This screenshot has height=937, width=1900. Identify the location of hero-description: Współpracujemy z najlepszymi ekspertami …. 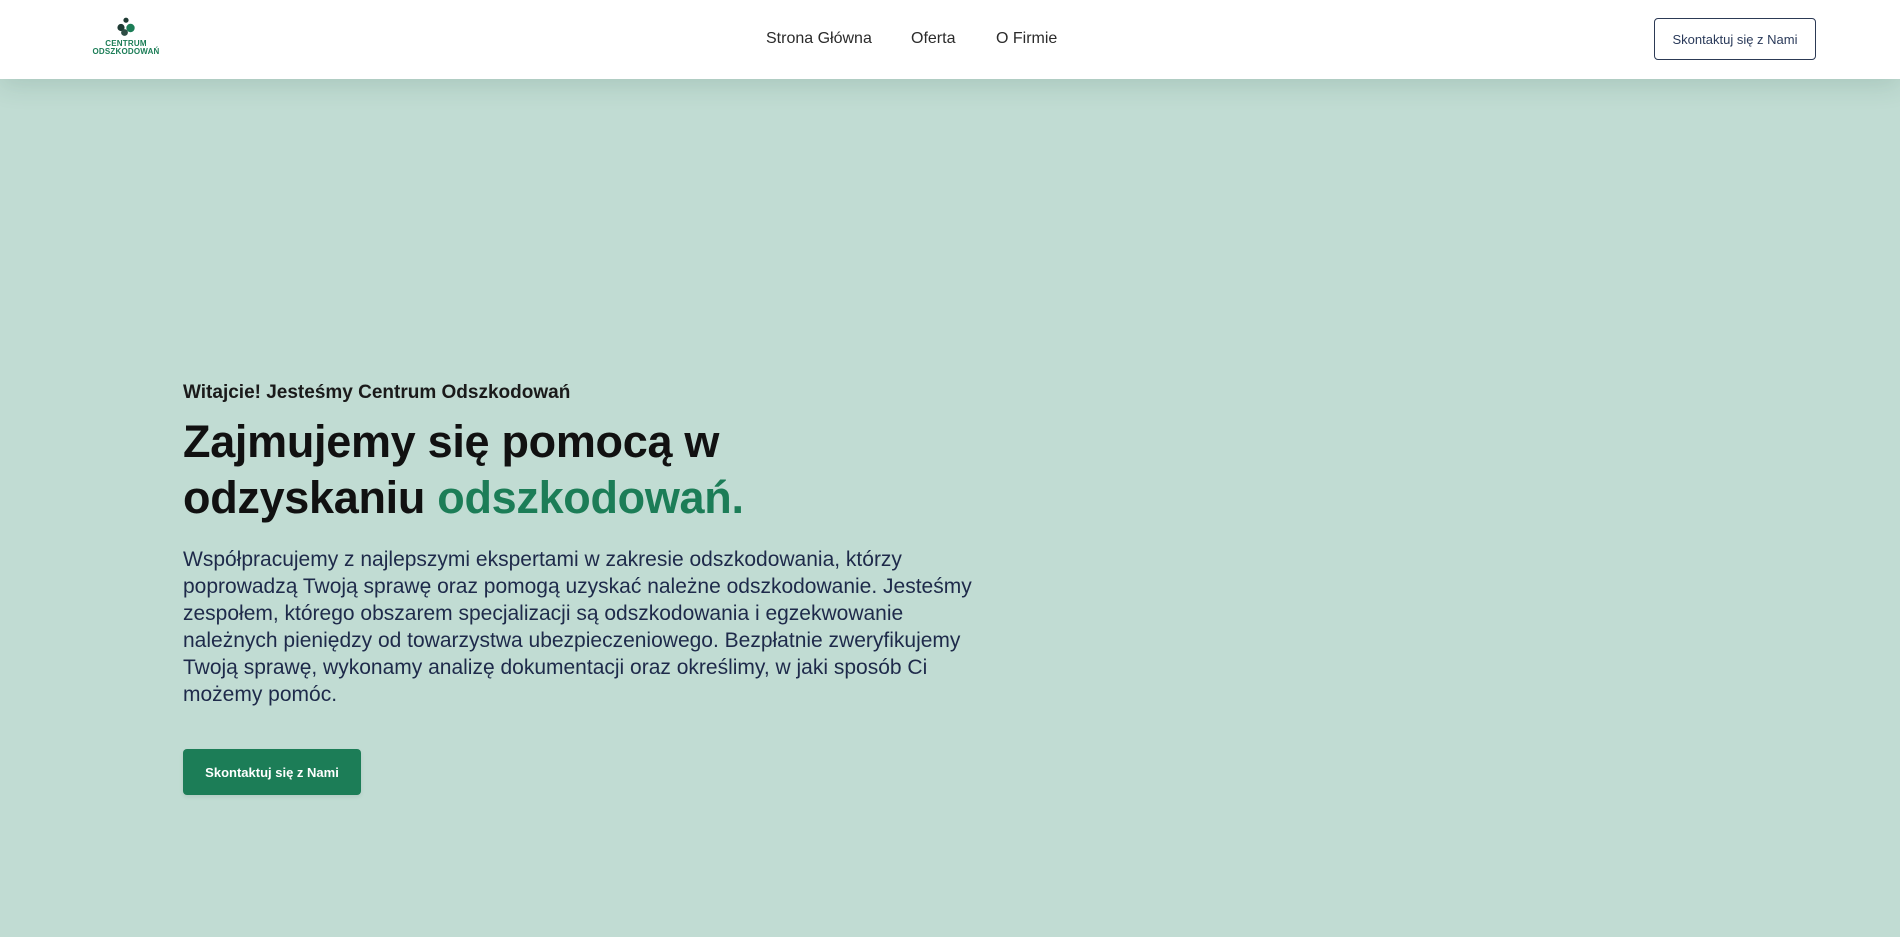
(577, 627).